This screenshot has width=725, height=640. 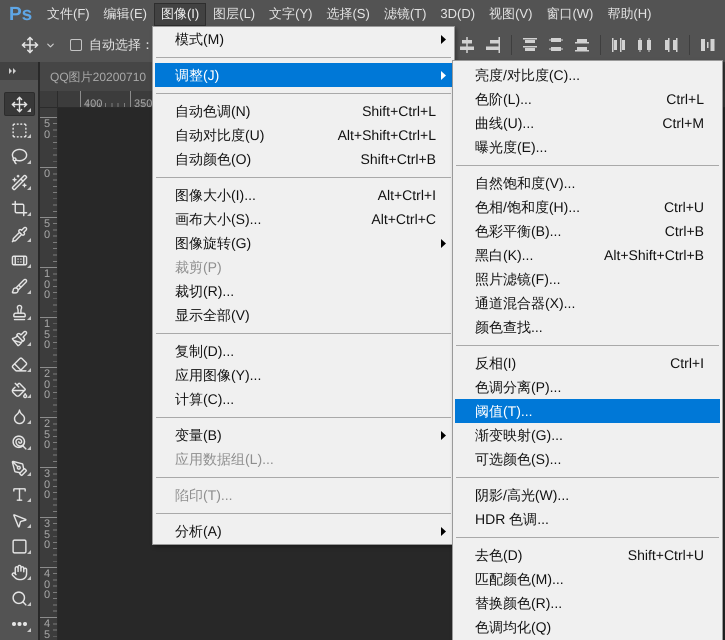 What do you see at coordinates (303, 435) in the screenshot?
I see `menu-item: 变量(B)` at bounding box center [303, 435].